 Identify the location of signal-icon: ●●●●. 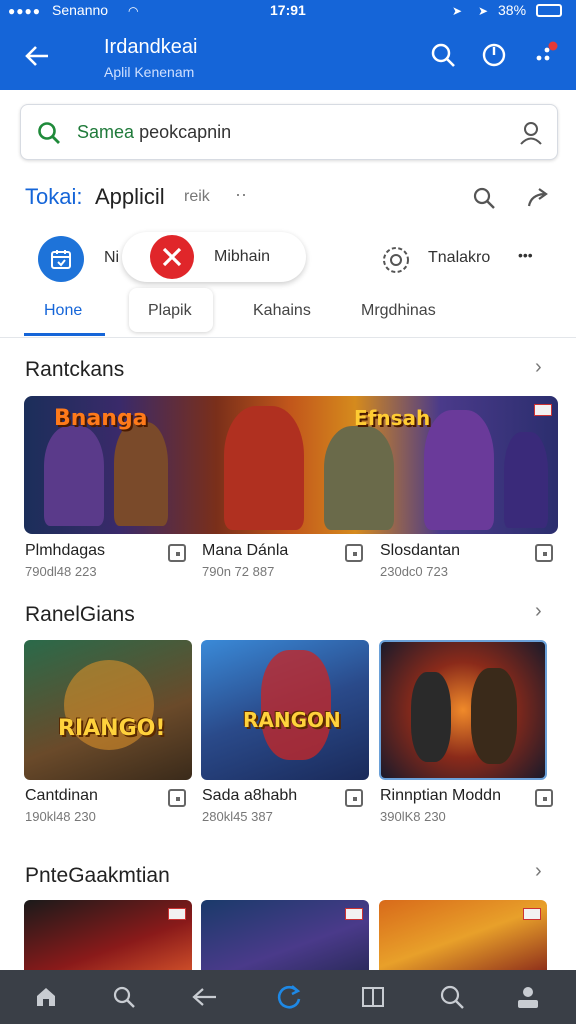
(24, 11).